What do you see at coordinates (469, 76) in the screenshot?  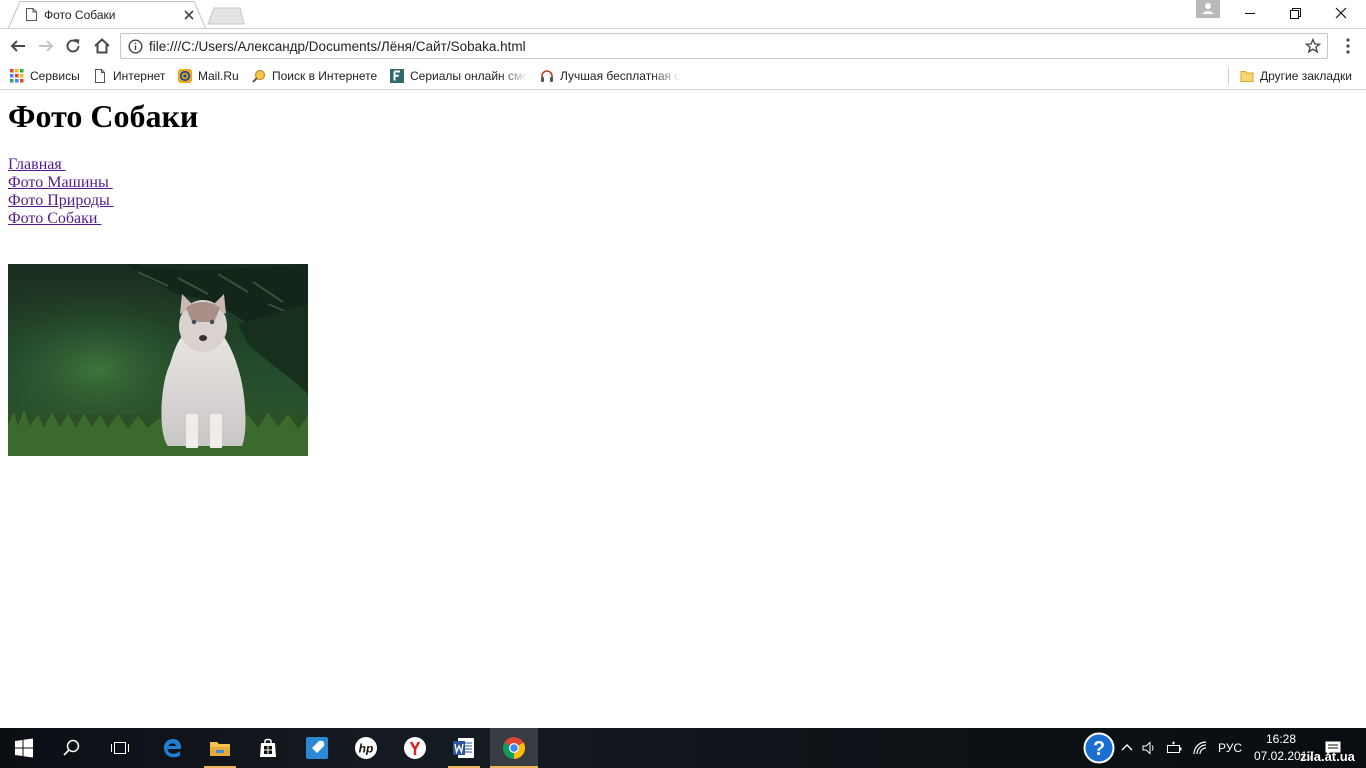 I see `bookmark-label: Сериалы онлайн смо` at bounding box center [469, 76].